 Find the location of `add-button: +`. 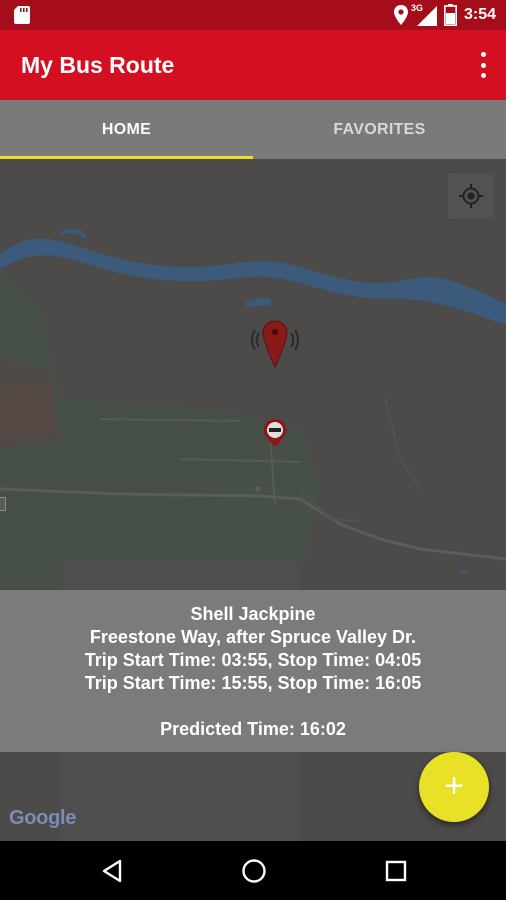

add-button: + is located at coordinates (454, 787).